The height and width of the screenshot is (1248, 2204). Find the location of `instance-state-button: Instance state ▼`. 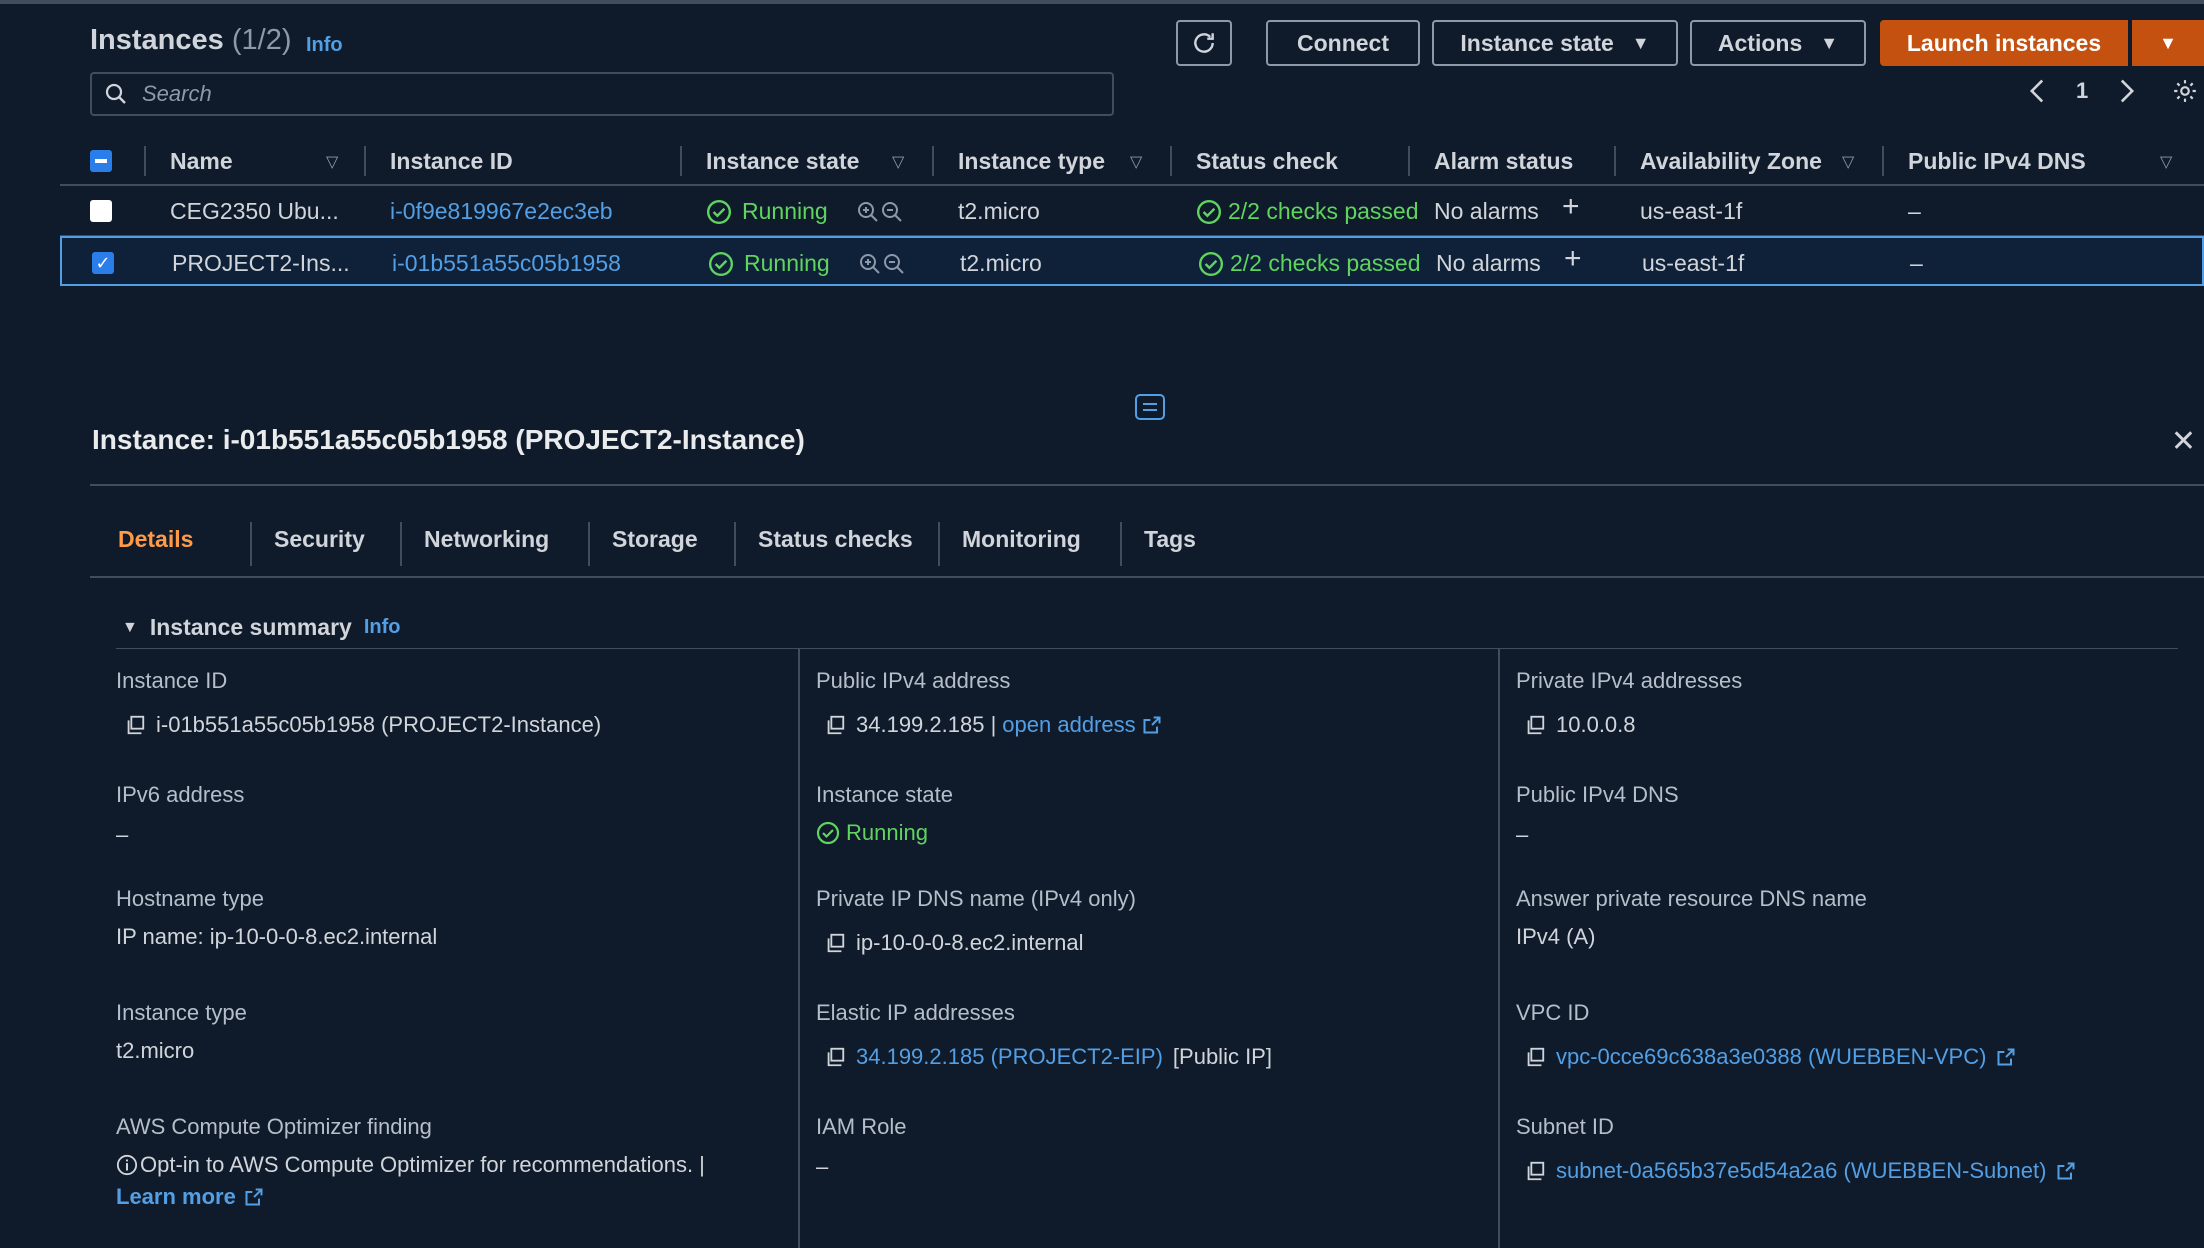

instance-state-button: Instance state ▼ is located at coordinates (1555, 43).